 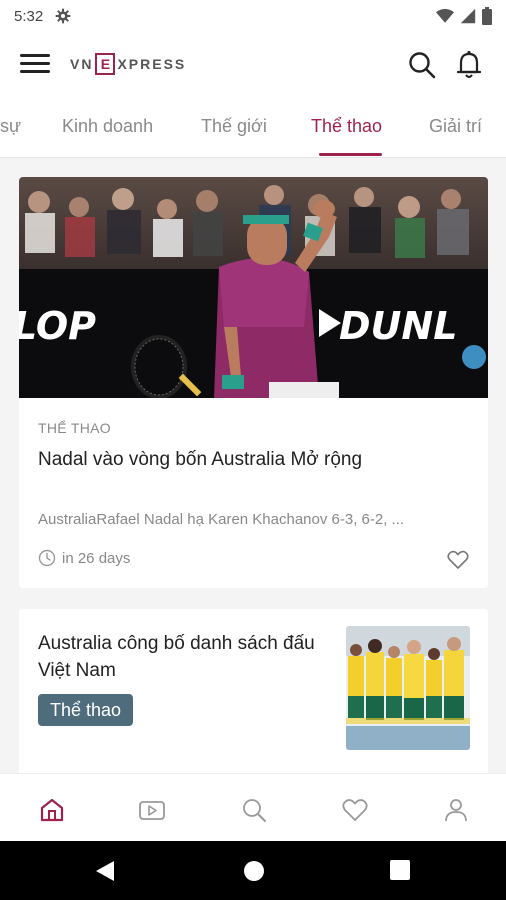 I want to click on video-icon, so click(x=152, y=810).